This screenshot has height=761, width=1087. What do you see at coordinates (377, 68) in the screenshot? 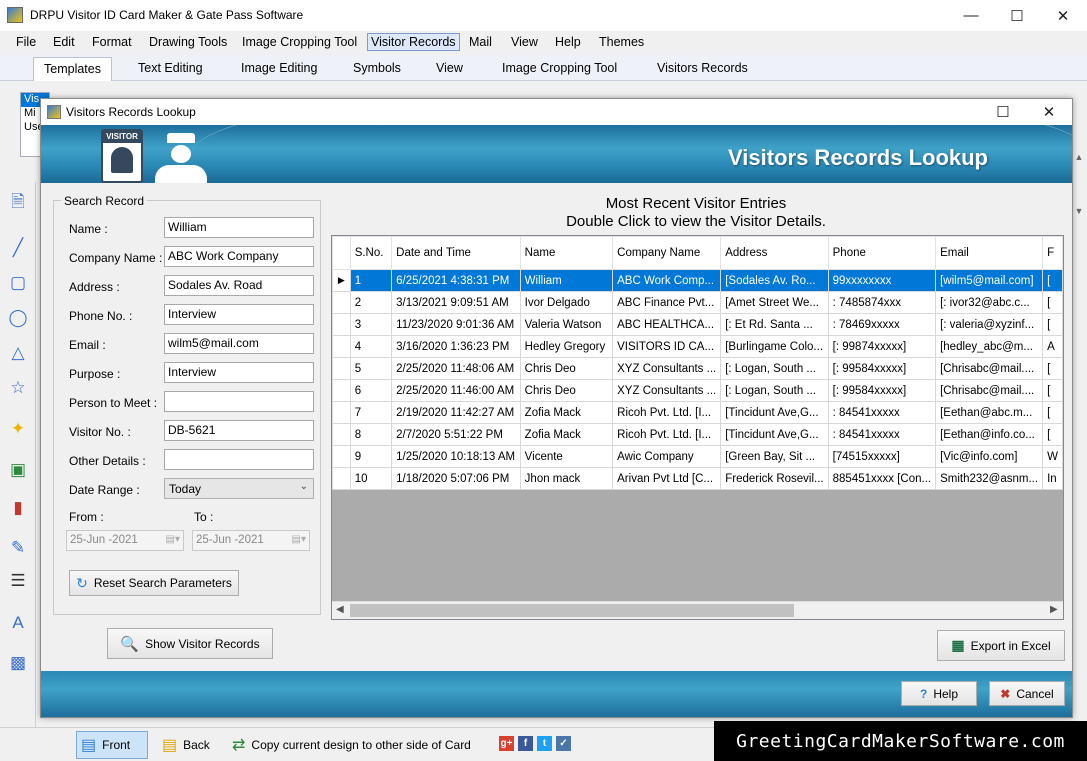
I see `tab-symbols: Symbols` at bounding box center [377, 68].